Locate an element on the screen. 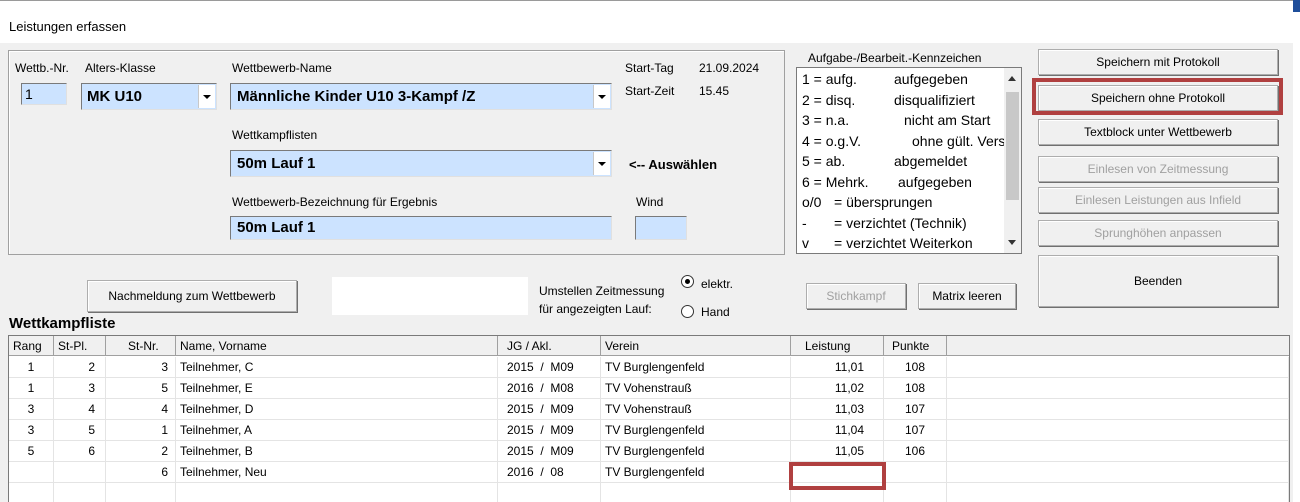  wind-field is located at coordinates (661, 228).